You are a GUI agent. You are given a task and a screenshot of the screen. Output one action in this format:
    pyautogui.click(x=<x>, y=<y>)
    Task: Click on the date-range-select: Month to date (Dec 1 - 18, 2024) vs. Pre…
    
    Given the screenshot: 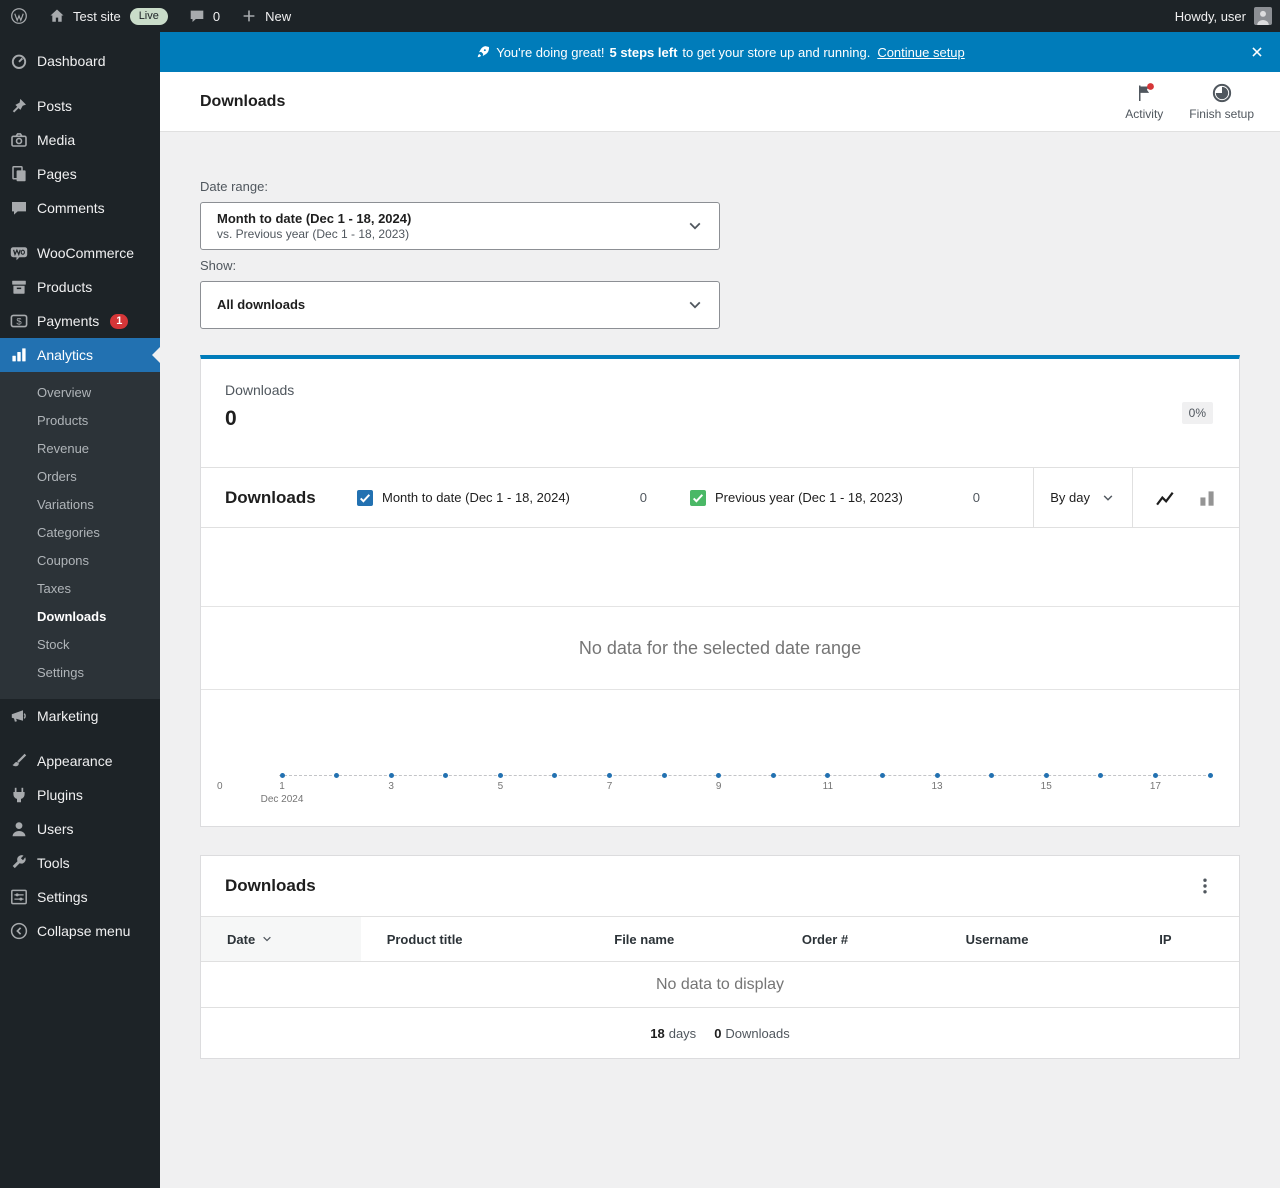 What is the action you would take?
    pyautogui.click(x=460, y=226)
    